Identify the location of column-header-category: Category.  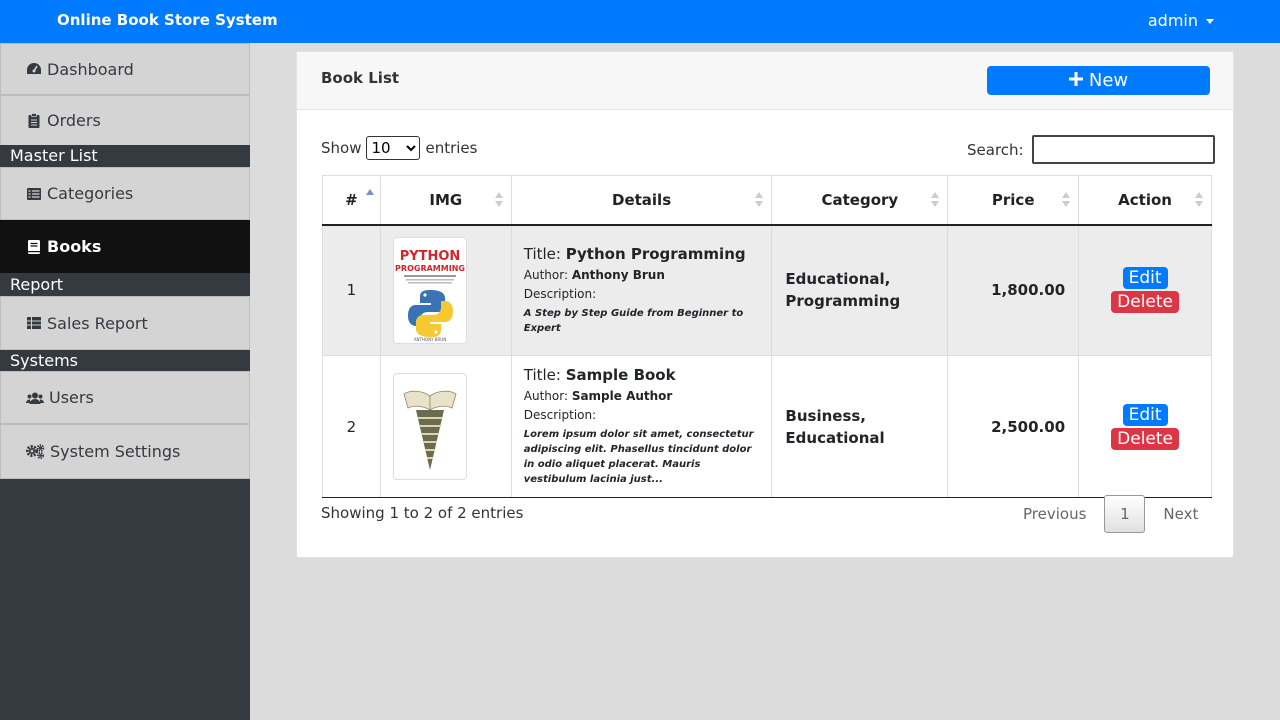
(860, 200).